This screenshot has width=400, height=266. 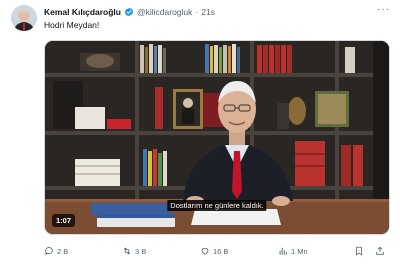 I want to click on retweet-count: 3 B, so click(x=141, y=251).